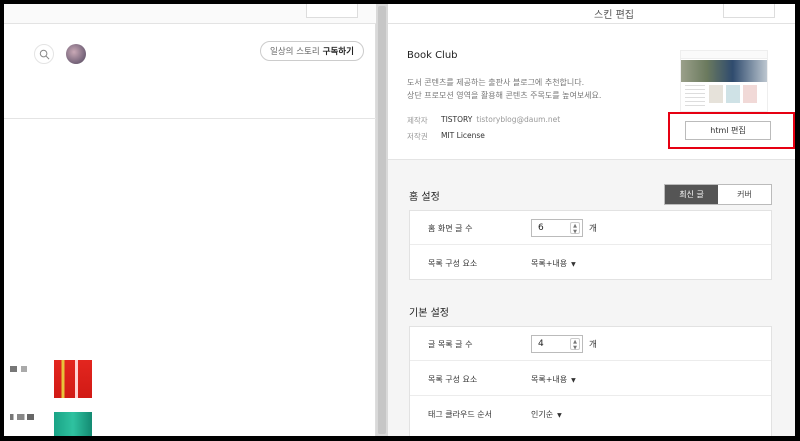  I want to click on setting-row: 홈 화면 글 수 6 ▲ ▼ 개, so click(590, 228).